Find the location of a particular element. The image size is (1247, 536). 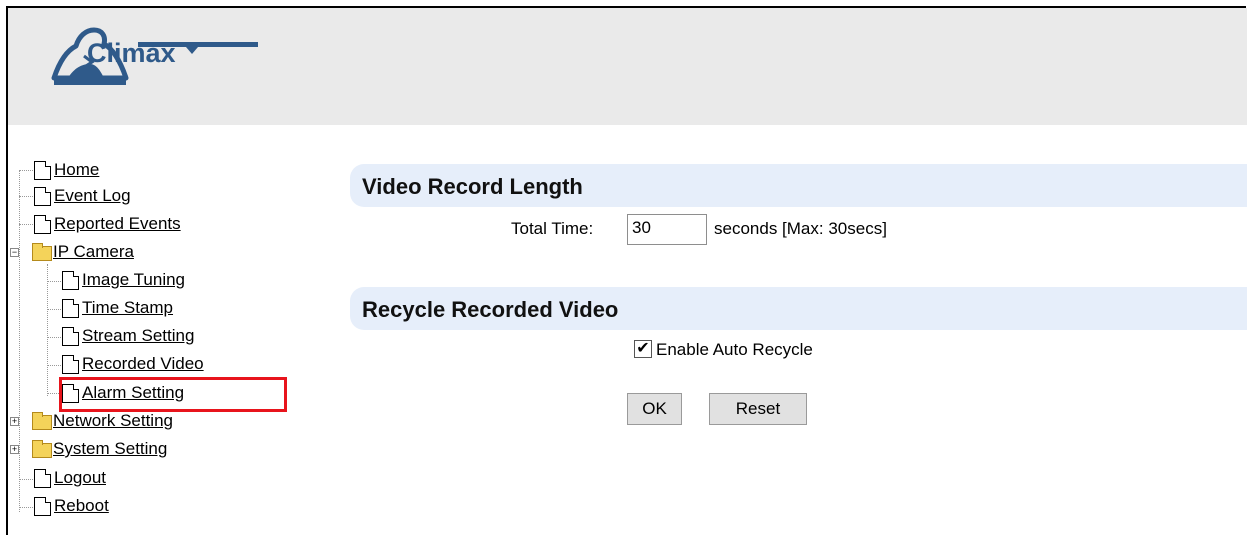

nav-link-time-stamp: Time Stamp is located at coordinates (127, 308).